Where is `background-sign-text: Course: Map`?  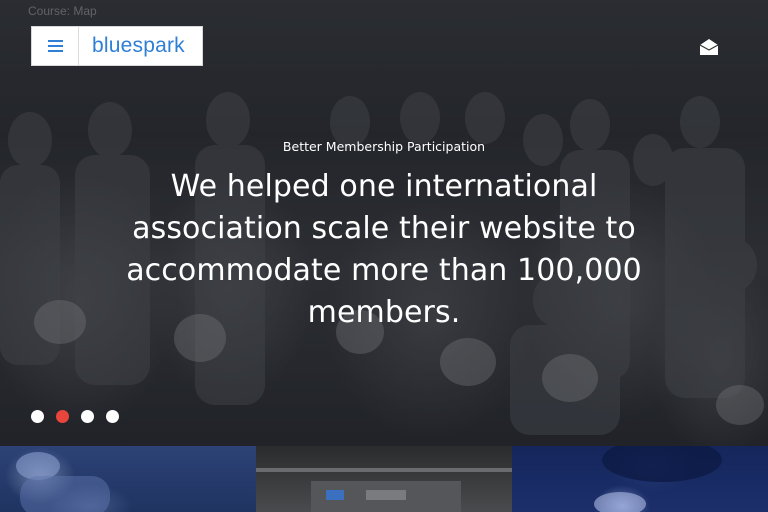 background-sign-text: Course: Map is located at coordinates (62, 11).